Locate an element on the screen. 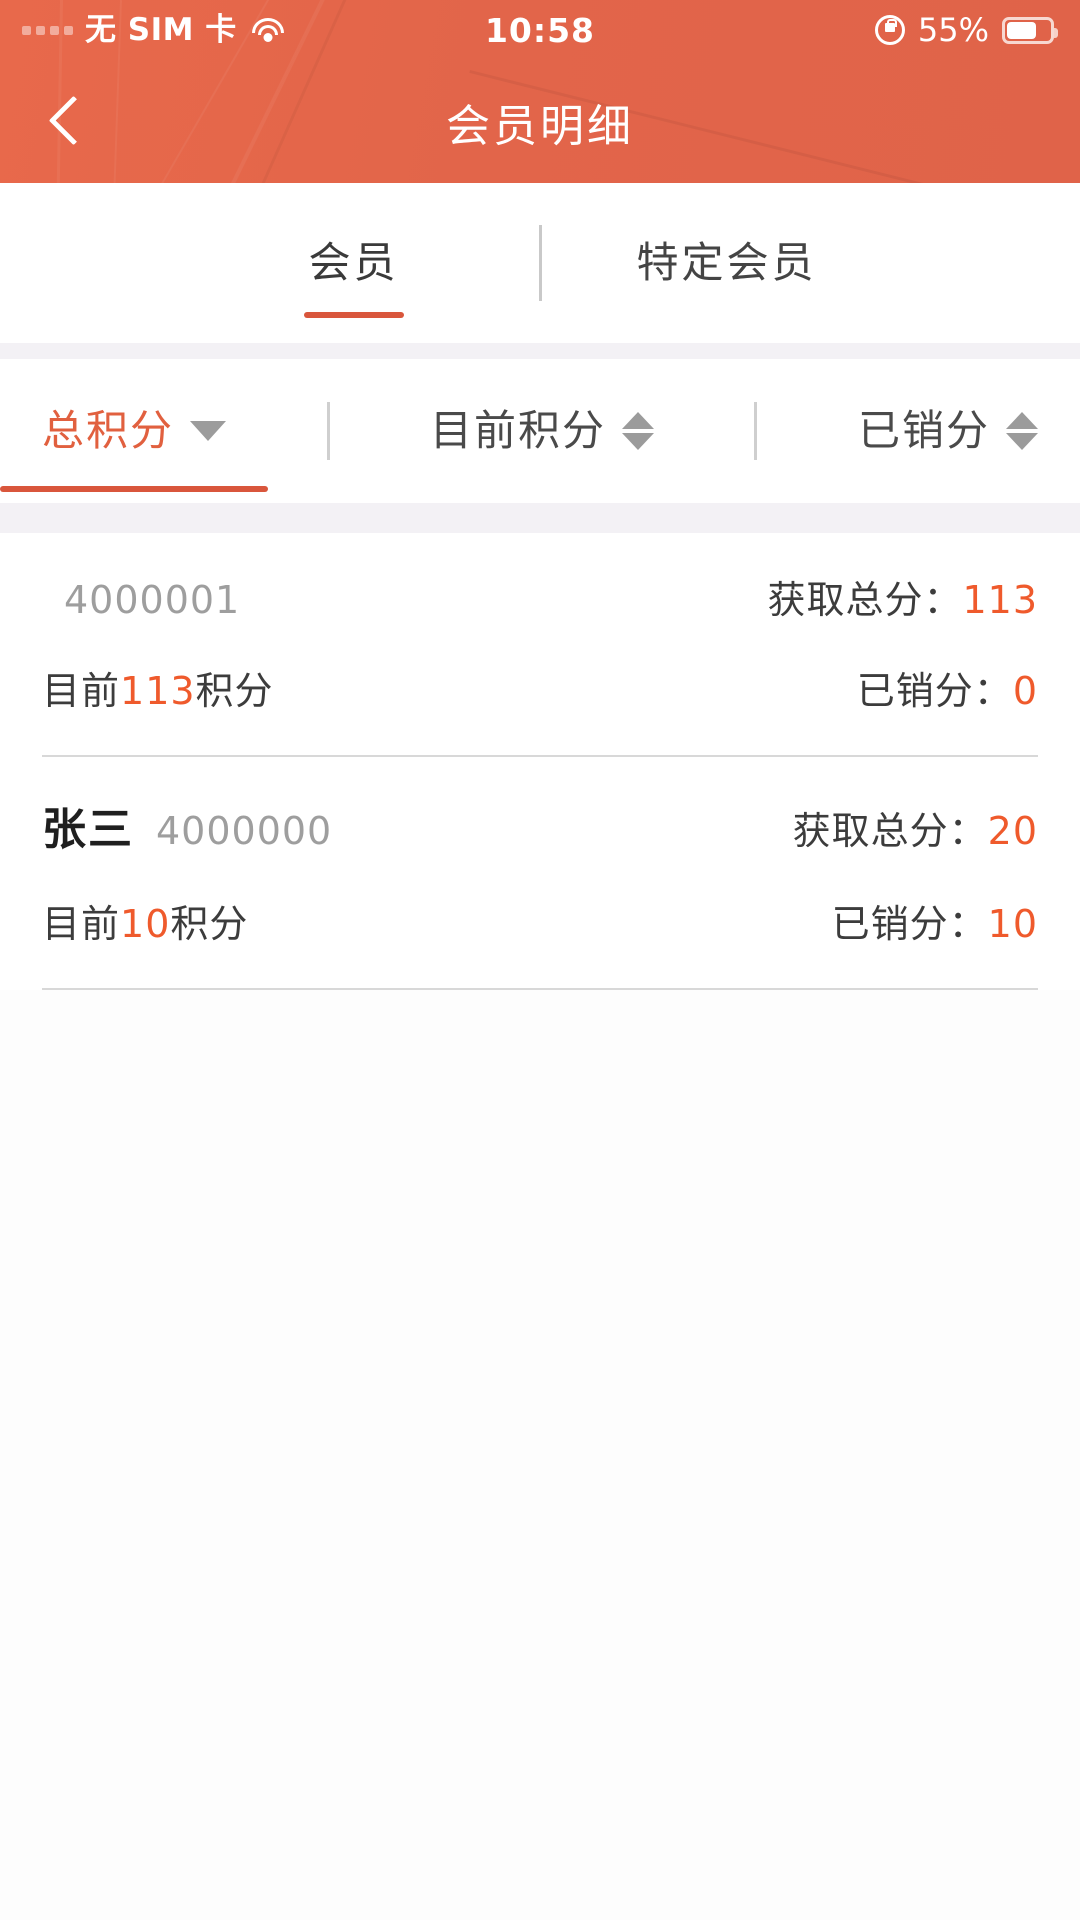 Image resolution: width=1080 pixels, height=1920 pixels. caret-down-icon is located at coordinates (208, 431).